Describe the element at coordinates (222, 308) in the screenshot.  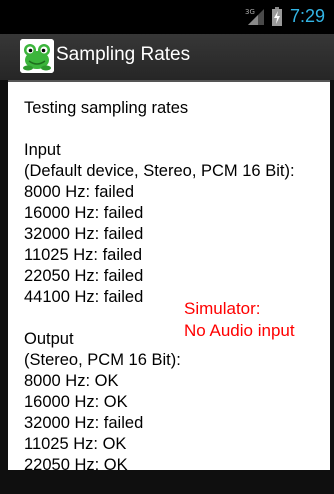
I see `annotation-line-1: Simulator:` at that location.